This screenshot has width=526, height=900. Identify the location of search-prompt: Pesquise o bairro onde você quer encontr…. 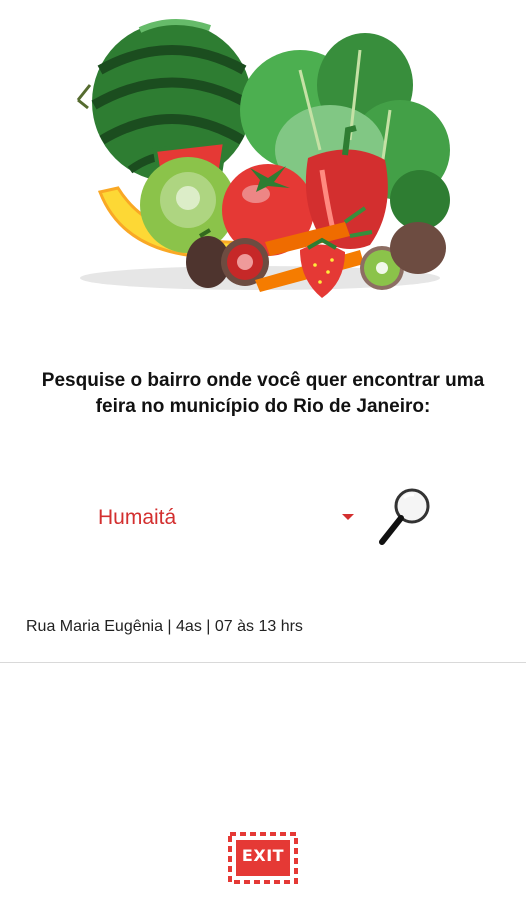
(263, 394).